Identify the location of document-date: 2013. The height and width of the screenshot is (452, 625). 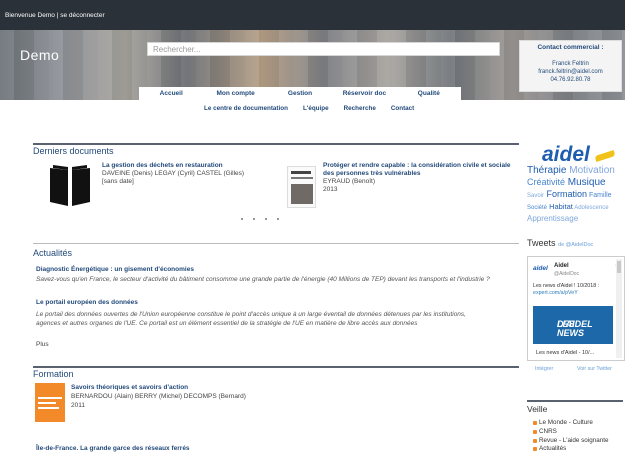
(330, 189).